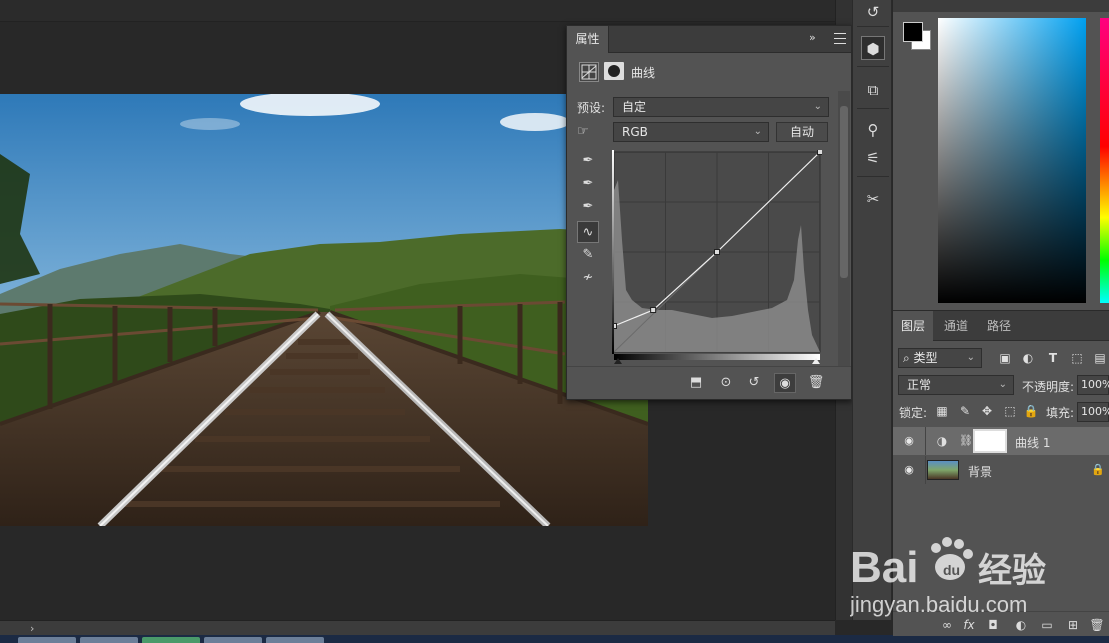  Describe the element at coordinates (588, 184) in the screenshot. I see `gray-point-eyedropper-icon: ✒` at that location.